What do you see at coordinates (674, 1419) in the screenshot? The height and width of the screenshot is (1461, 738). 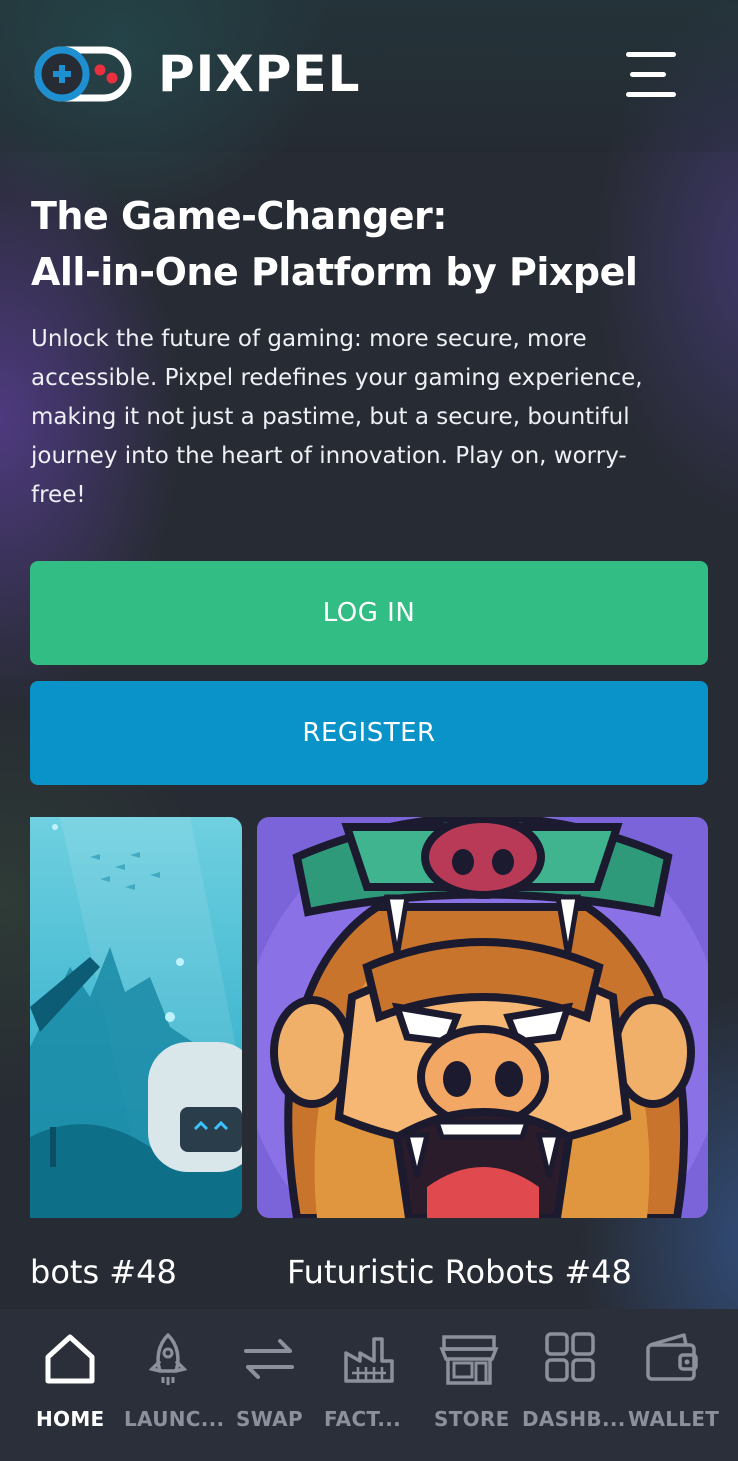 I see `nav-label-wallet: WALLET` at bounding box center [674, 1419].